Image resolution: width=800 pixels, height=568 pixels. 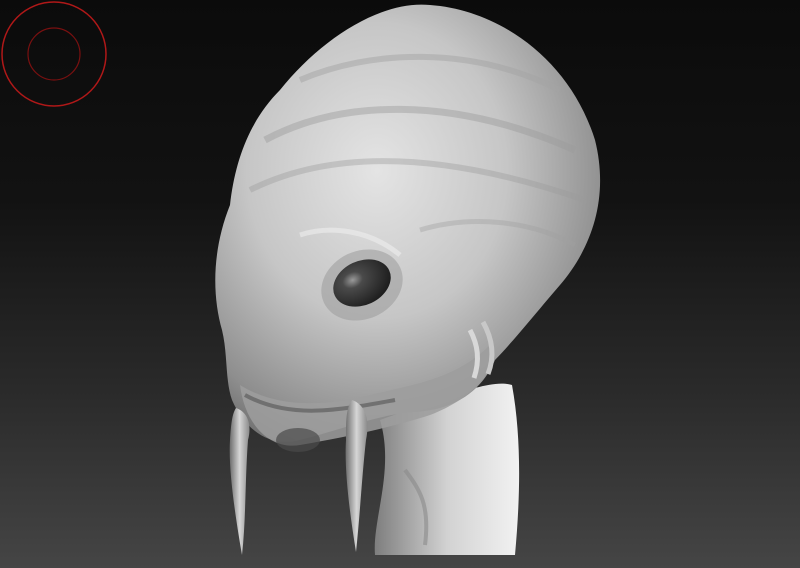 I want to click on brush-radius-circle-icon, so click(x=54, y=54).